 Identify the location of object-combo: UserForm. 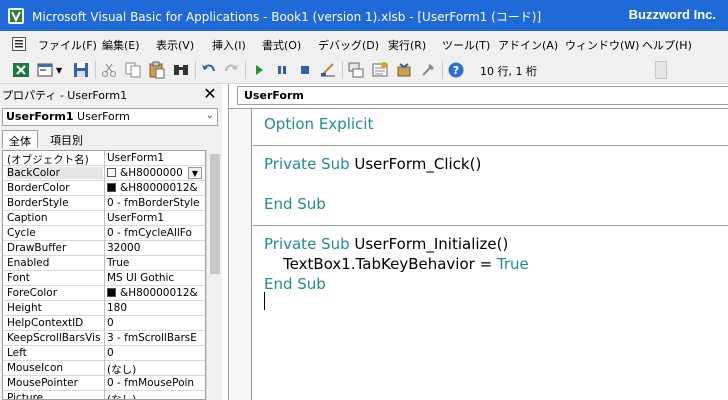
(482, 95).